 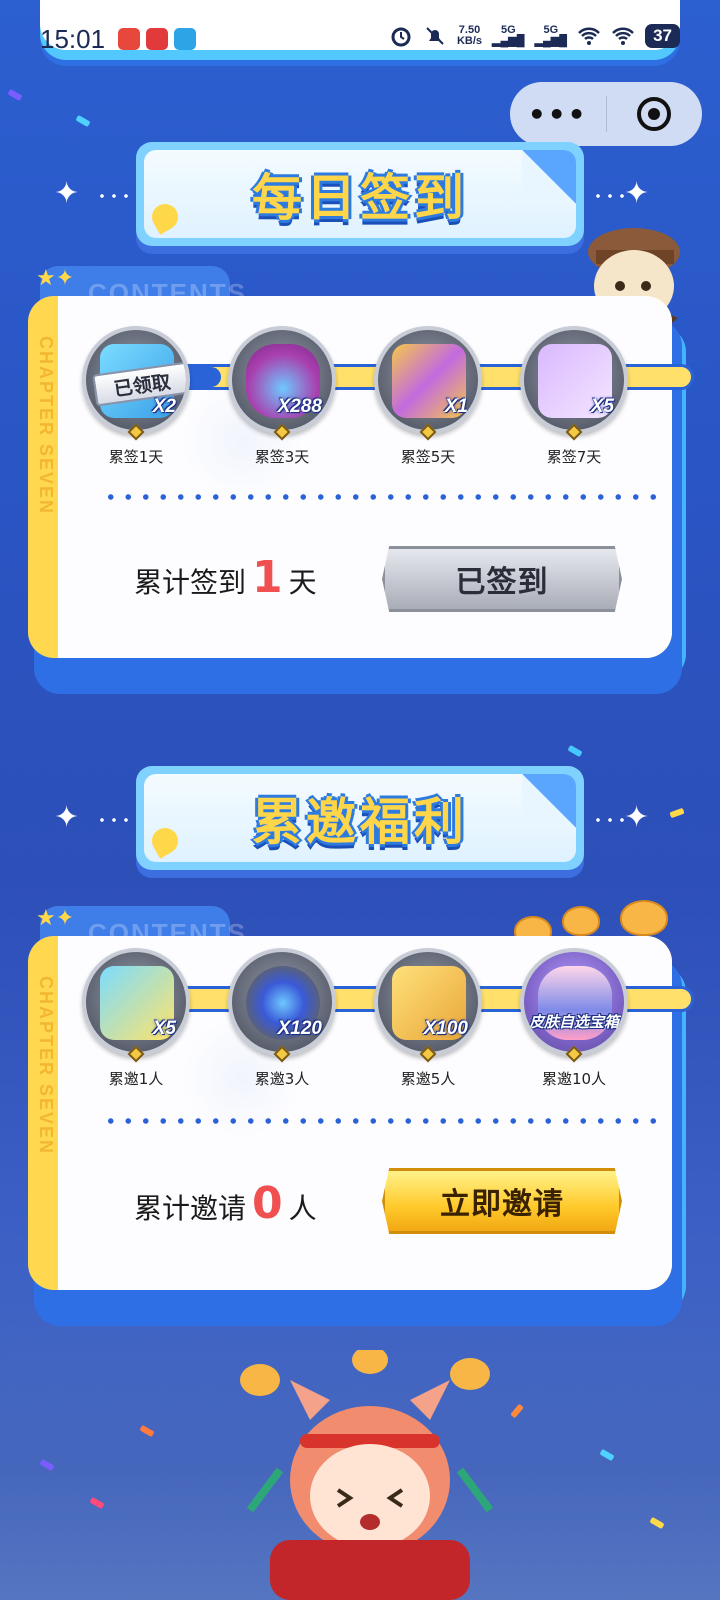 I want to click on wifi-icon, so click(x=589, y=36).